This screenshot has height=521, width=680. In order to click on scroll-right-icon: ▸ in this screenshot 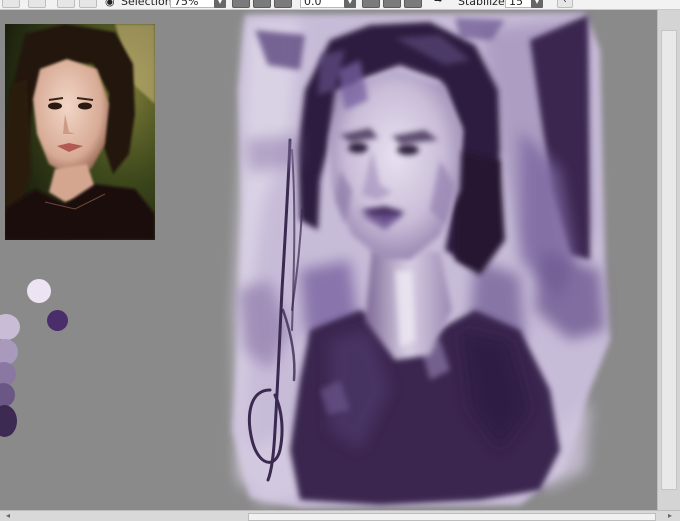, I will do `click(670, 516)`.